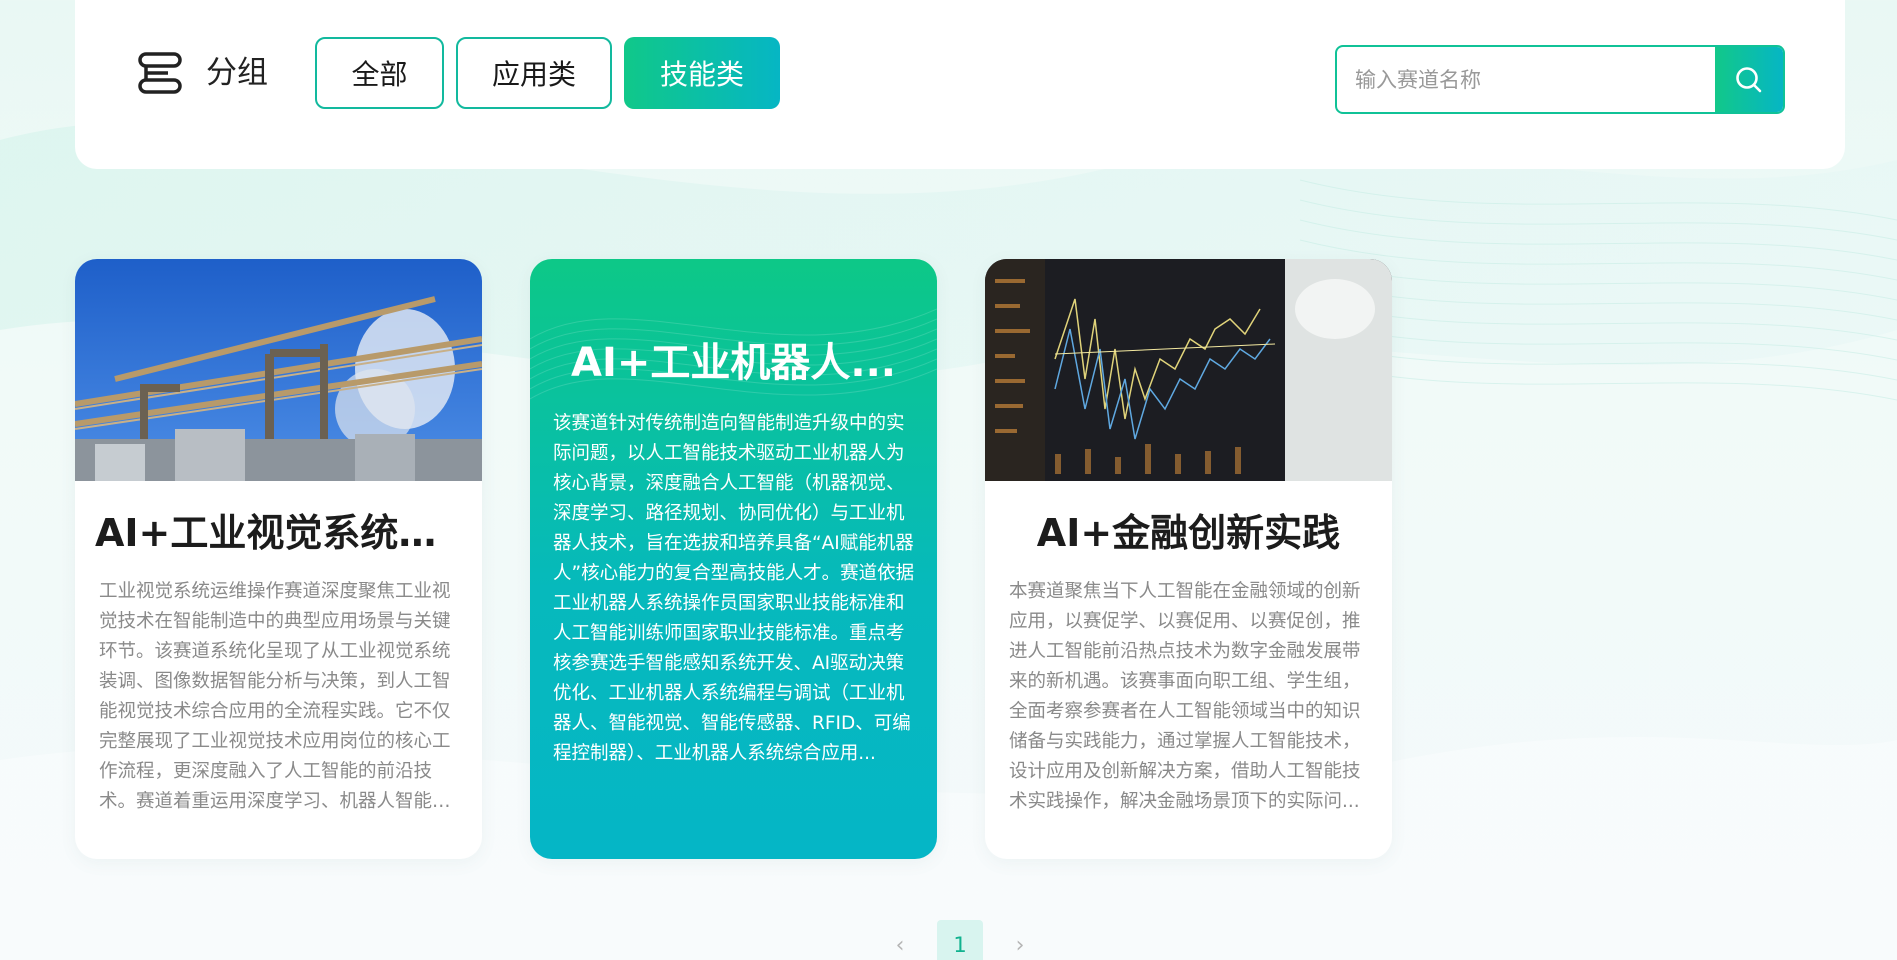 This screenshot has height=960, width=1897. I want to click on search-icon, so click(1749, 79).